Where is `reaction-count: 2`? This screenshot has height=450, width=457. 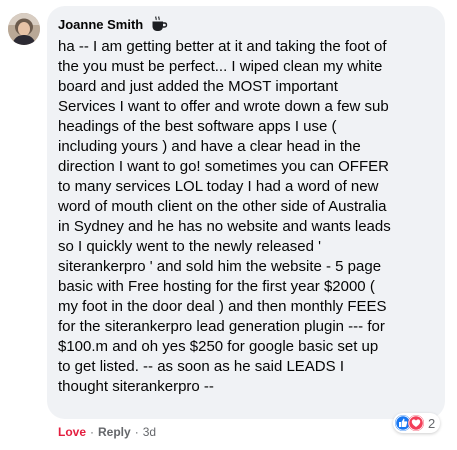 reaction-count: 2 is located at coordinates (432, 423).